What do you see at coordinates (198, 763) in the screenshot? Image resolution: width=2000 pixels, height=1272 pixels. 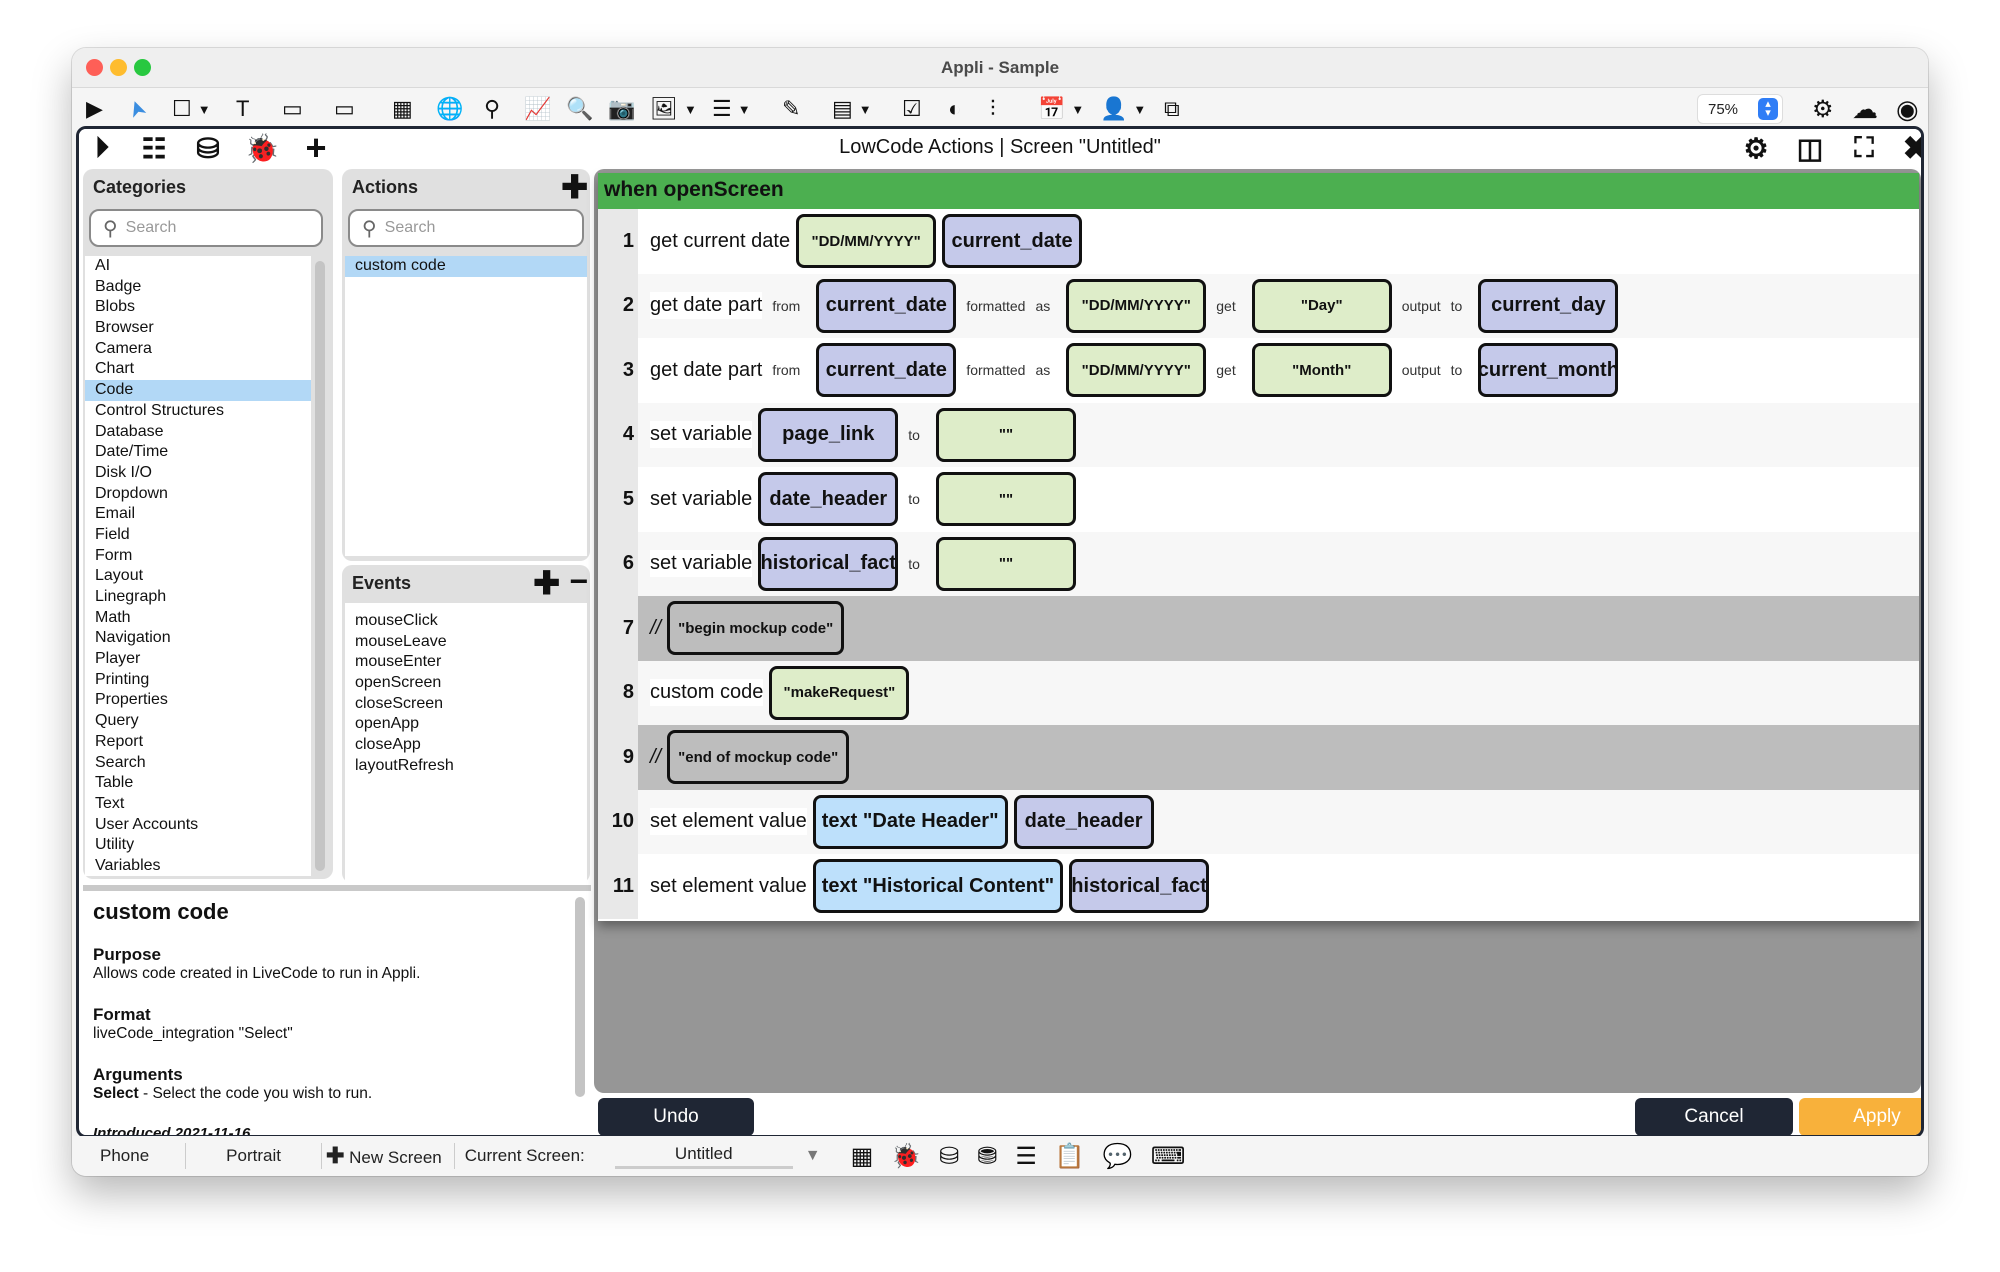 I see `category-item: Search` at bounding box center [198, 763].